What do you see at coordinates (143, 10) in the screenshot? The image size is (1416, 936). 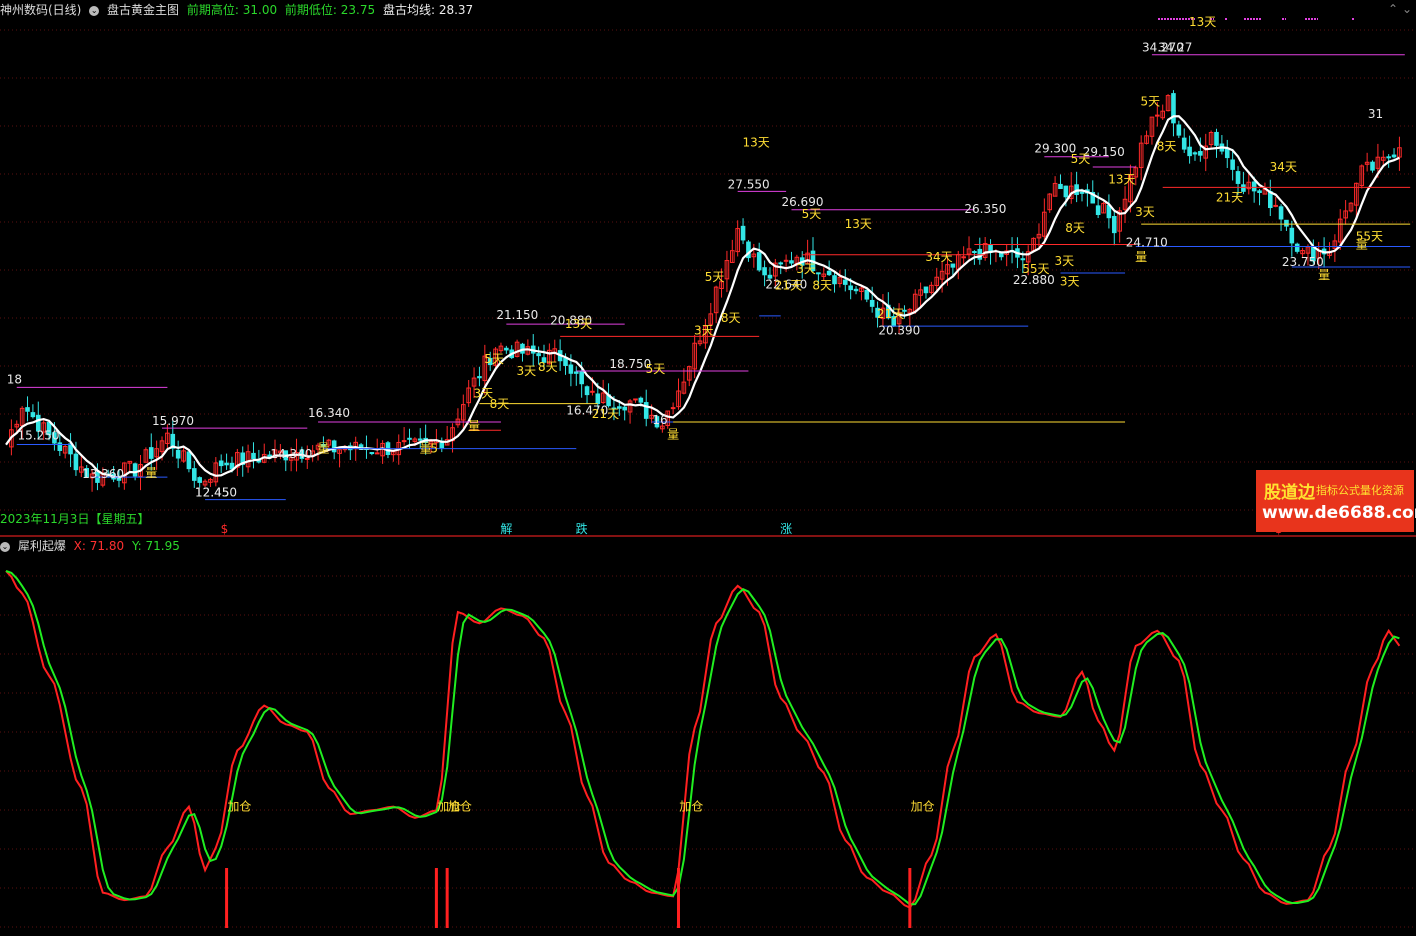 I see `main-indicator-name: 盘古黄金主图` at bounding box center [143, 10].